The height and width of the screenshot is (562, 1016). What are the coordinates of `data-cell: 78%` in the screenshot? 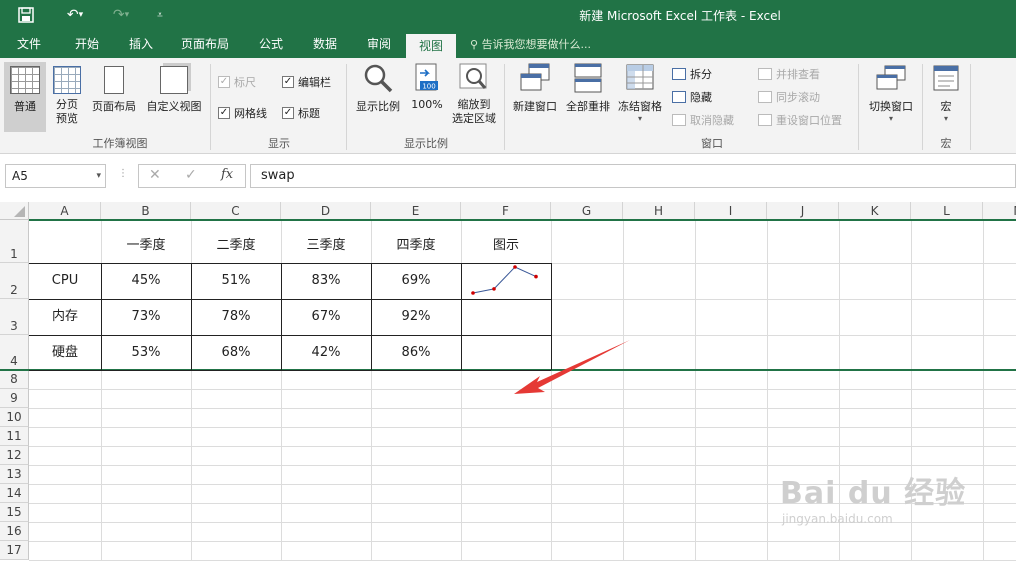 It's located at (236, 317).